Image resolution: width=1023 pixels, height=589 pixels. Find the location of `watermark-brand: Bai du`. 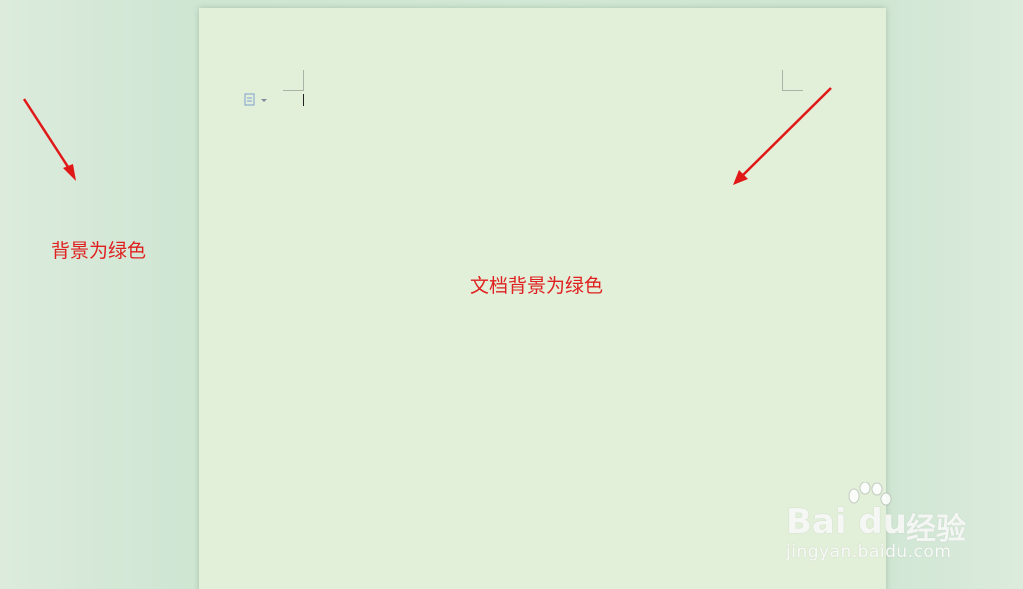

watermark-brand: Bai du is located at coordinates (846, 522).